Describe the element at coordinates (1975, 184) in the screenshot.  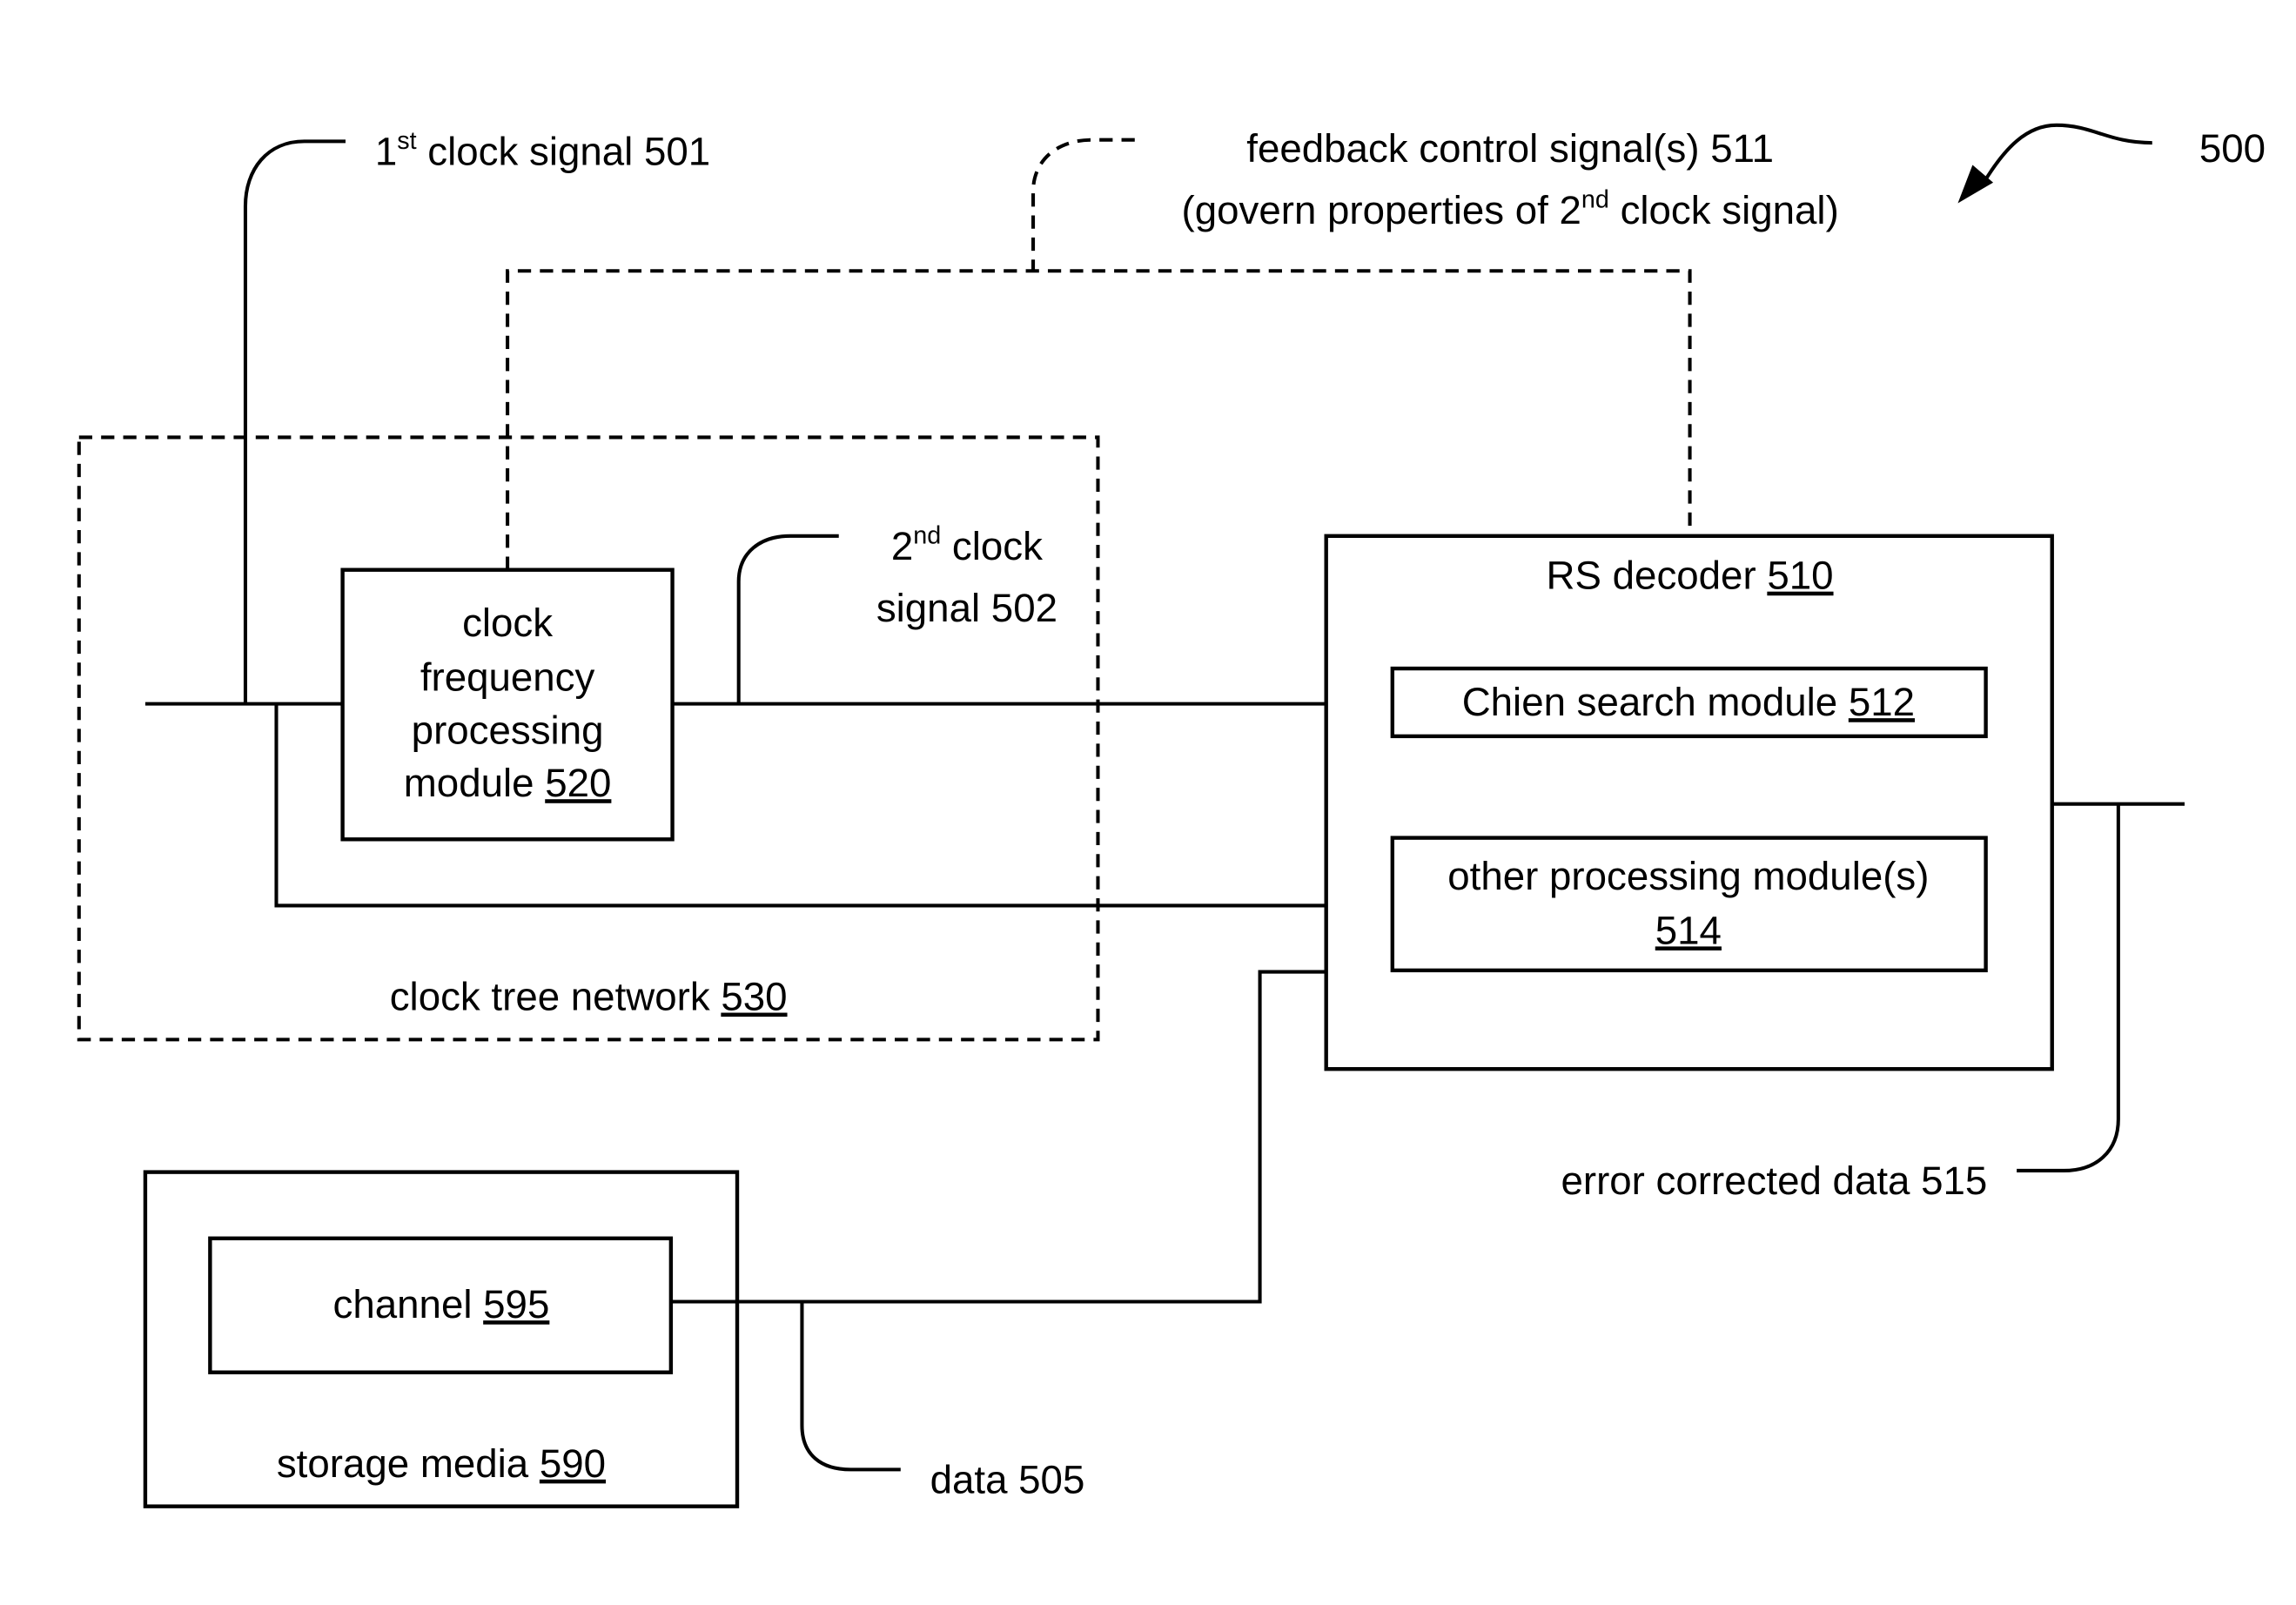
I see `figure-ref-arrowhead` at that location.